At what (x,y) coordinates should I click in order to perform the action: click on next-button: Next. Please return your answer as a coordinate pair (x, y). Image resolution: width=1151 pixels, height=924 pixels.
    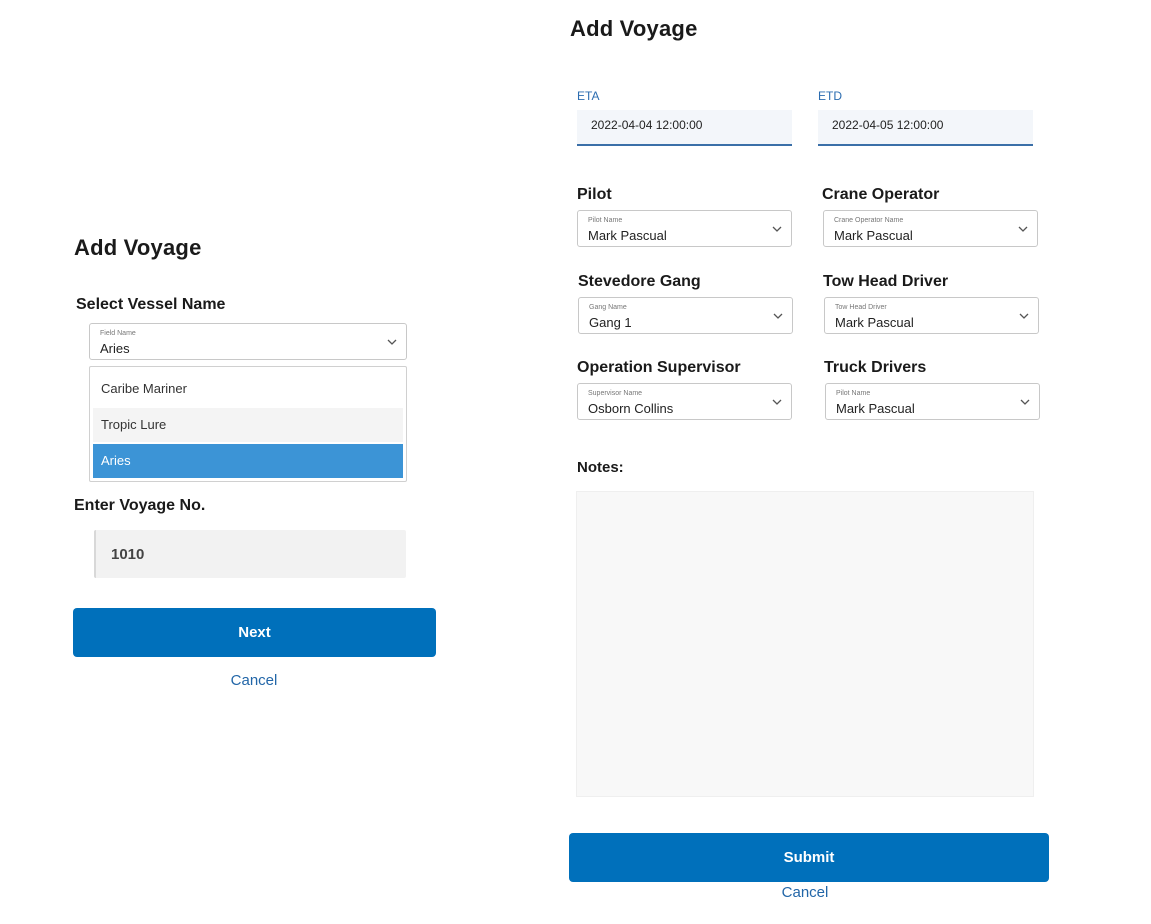
    Looking at the image, I should click on (254, 632).